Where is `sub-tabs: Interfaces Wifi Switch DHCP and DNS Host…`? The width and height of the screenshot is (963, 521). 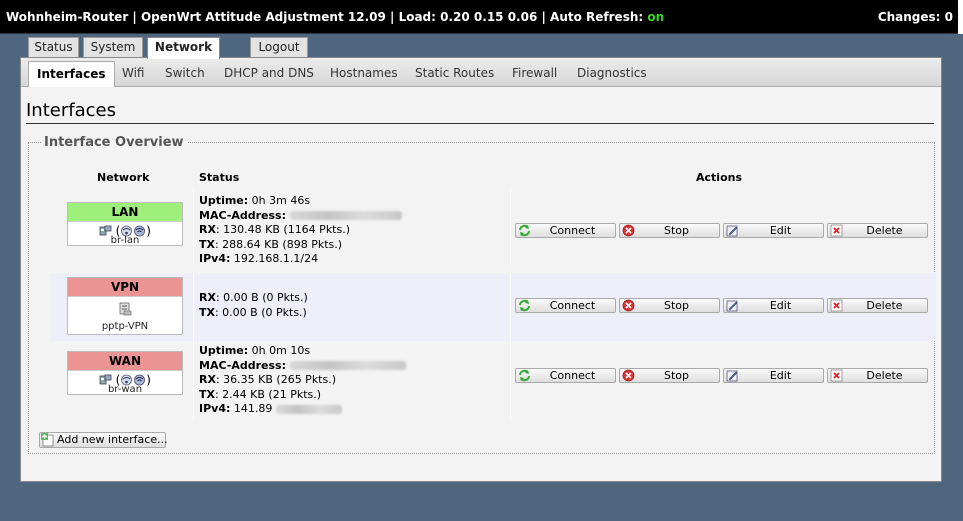 sub-tabs: Interfaces Wifi Switch DHCP and DNS Host… is located at coordinates (481, 72).